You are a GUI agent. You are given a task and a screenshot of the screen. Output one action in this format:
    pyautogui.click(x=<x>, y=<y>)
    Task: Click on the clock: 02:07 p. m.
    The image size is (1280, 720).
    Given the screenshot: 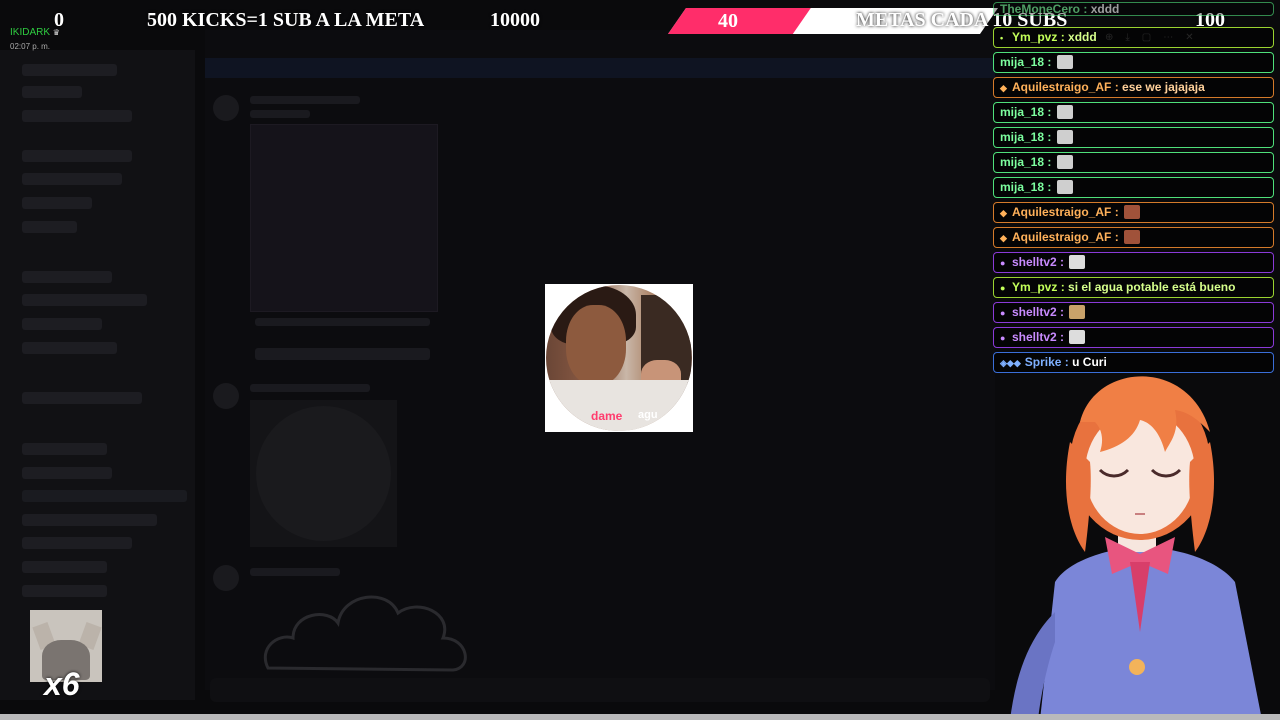 What is the action you would take?
    pyautogui.click(x=30, y=46)
    